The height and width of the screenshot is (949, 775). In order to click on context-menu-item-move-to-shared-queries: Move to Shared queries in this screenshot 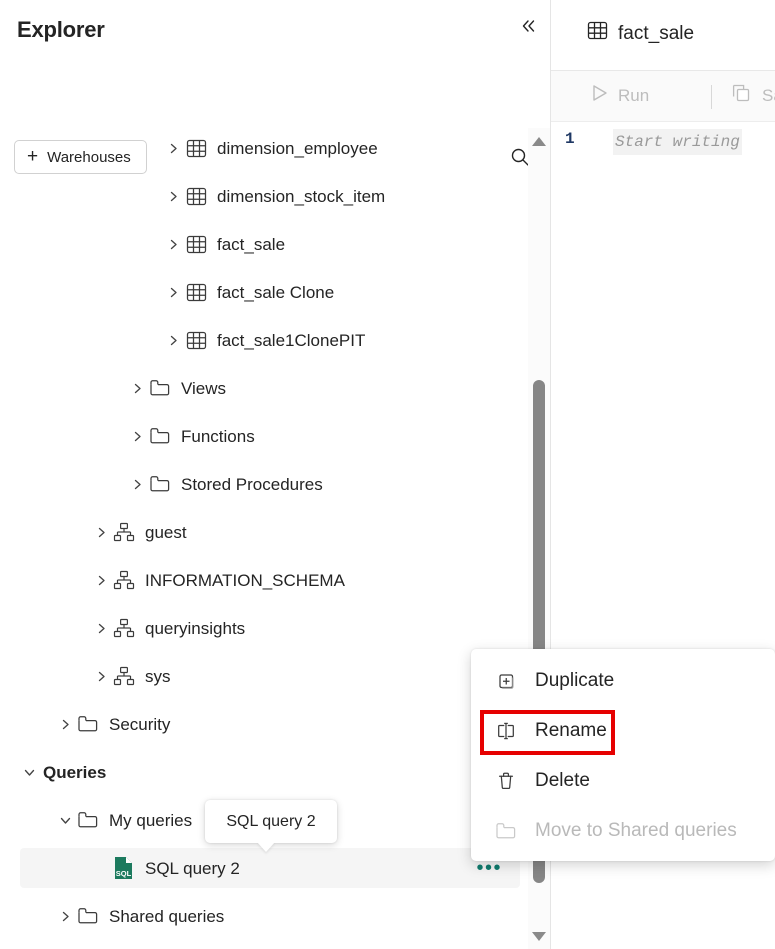, I will do `click(623, 831)`.